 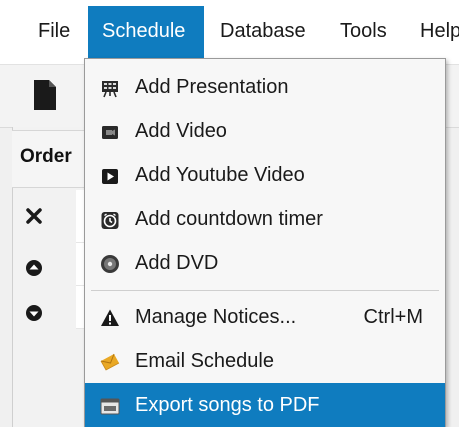 What do you see at coordinates (46, 156) in the screenshot?
I see `order-header-label: Order` at bounding box center [46, 156].